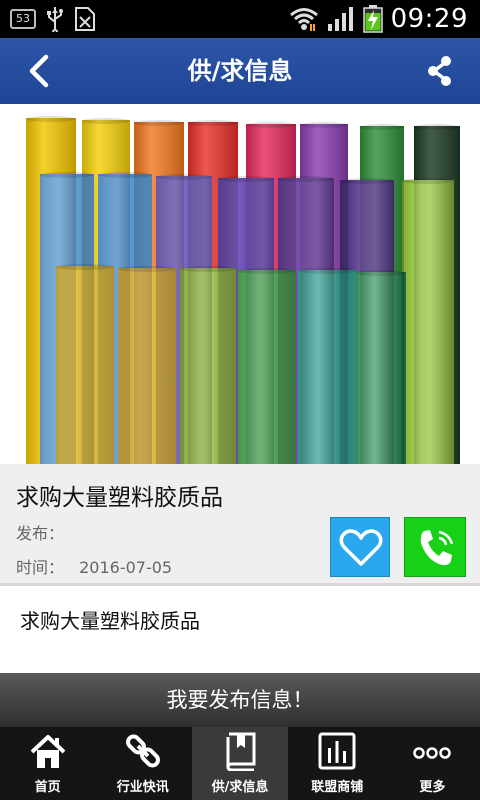  I want to click on status-bar-right: 09:29, so click(378, 19).